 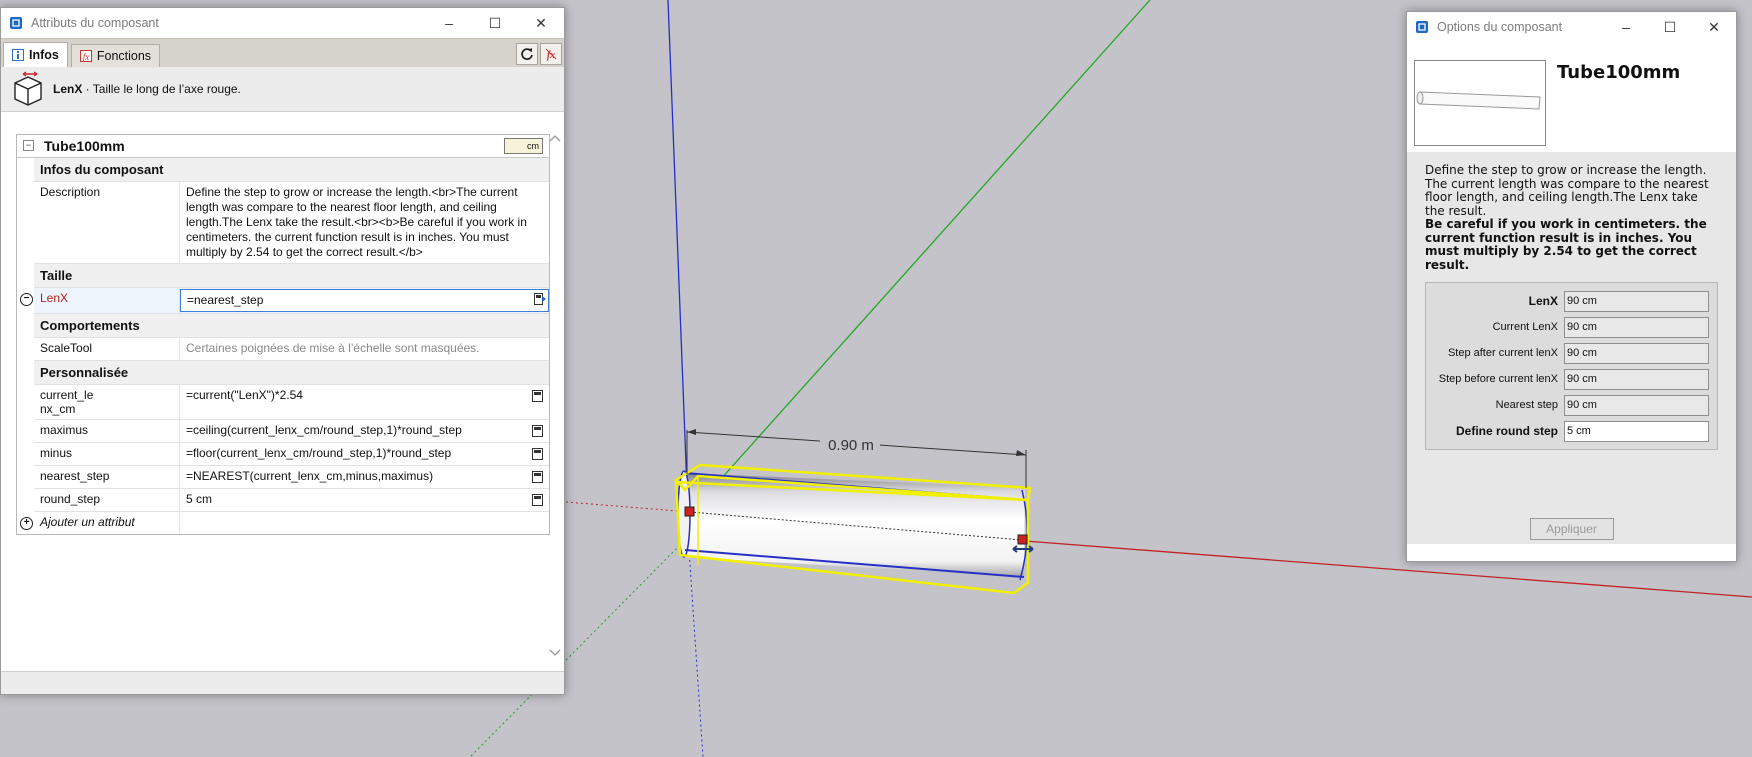 What do you see at coordinates (44, 55) in the screenshot?
I see `tab-infos-label: Infos` at bounding box center [44, 55].